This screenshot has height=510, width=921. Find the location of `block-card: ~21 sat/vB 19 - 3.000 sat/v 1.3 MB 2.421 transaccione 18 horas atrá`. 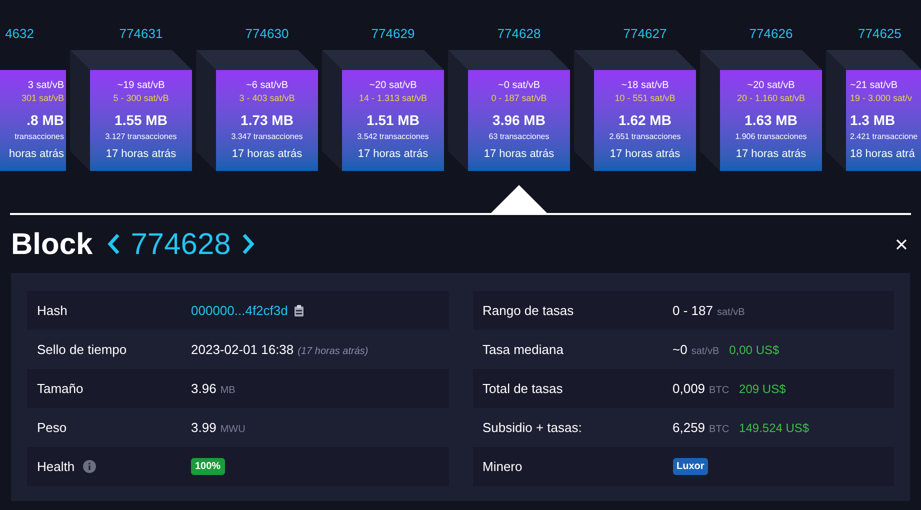

block-card: ~21 sat/vB 19 - 3.000 sat/v 1.3 MB 2.421 transaccione 18 horas atrá is located at coordinates (883, 120).